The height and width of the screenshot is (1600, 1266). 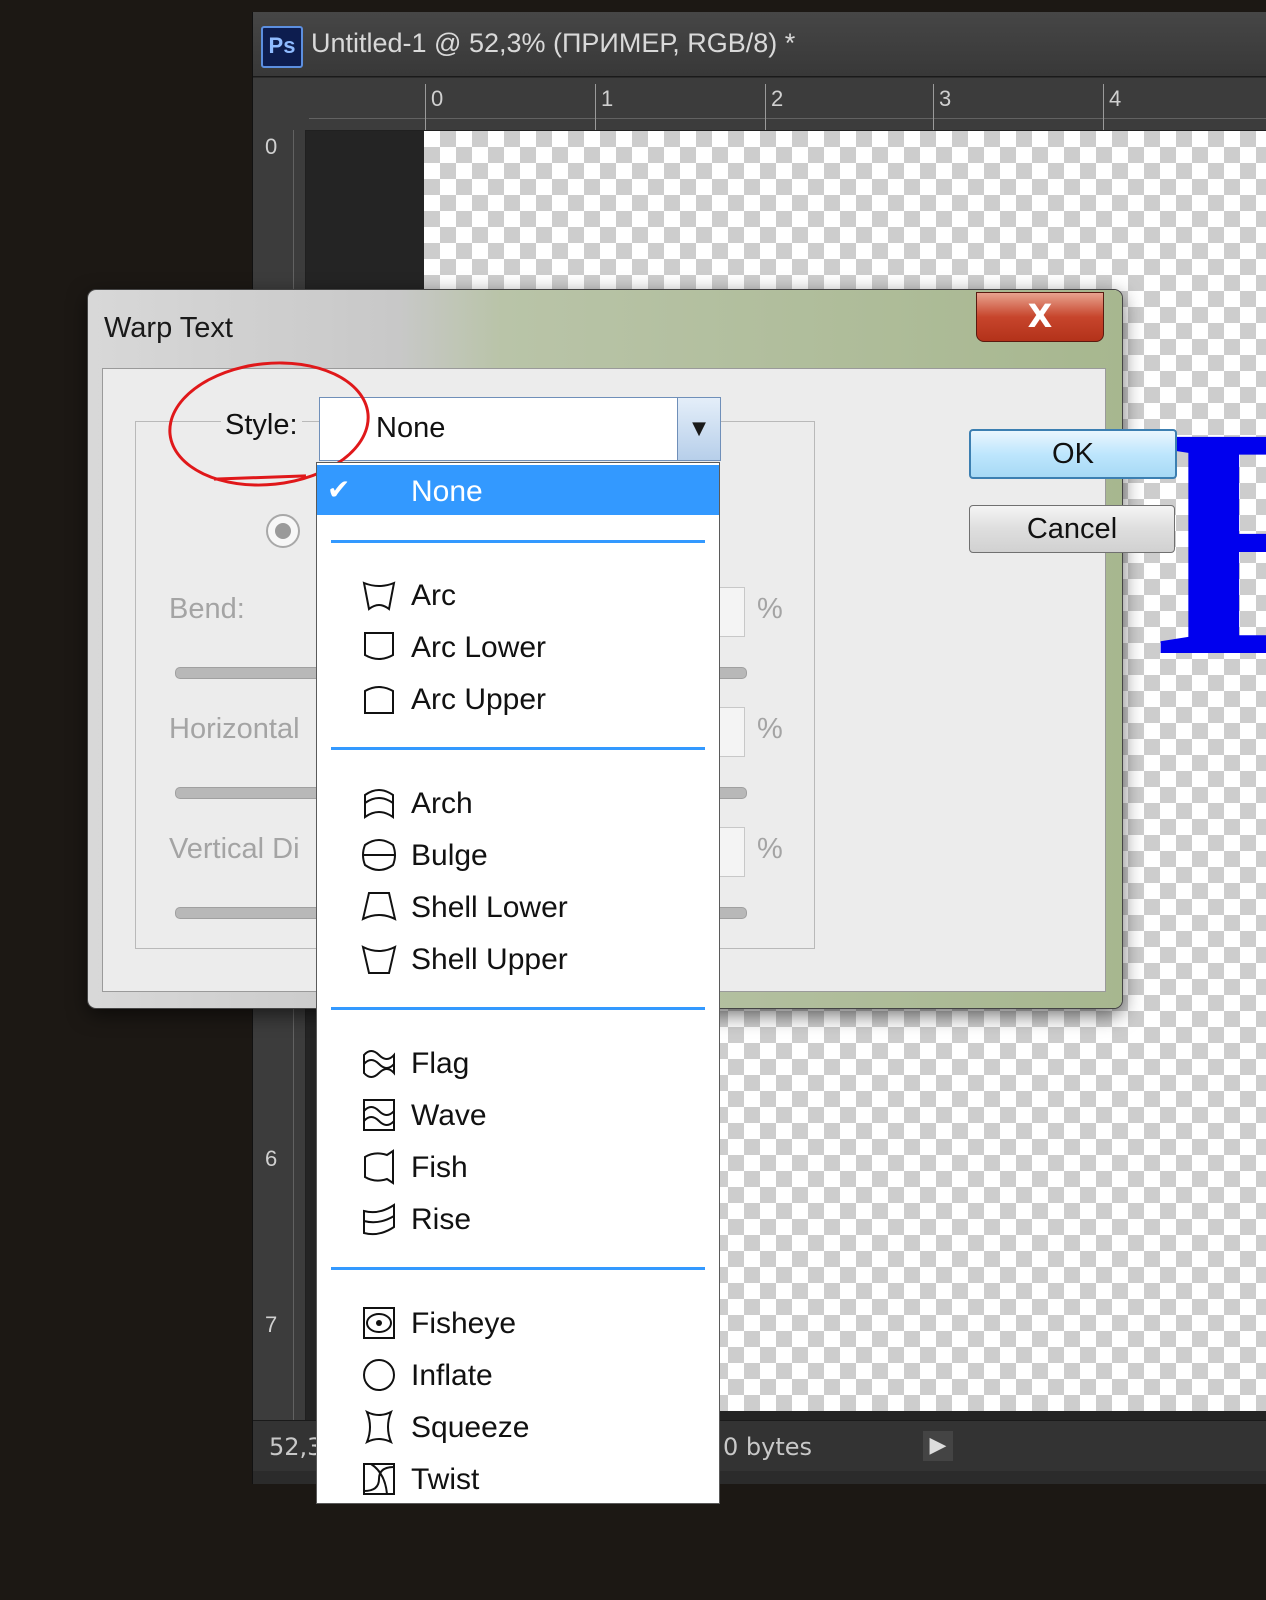 I want to click on dialog-title: Warp Text, so click(x=168, y=328).